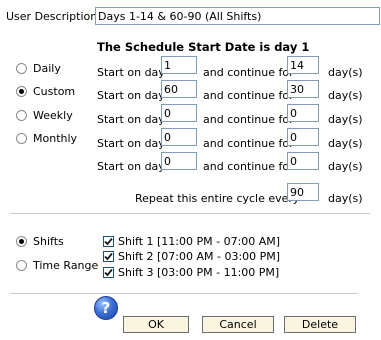 The height and width of the screenshot is (340, 381). I want to click on unit-label-1: day(s), so click(345, 72).